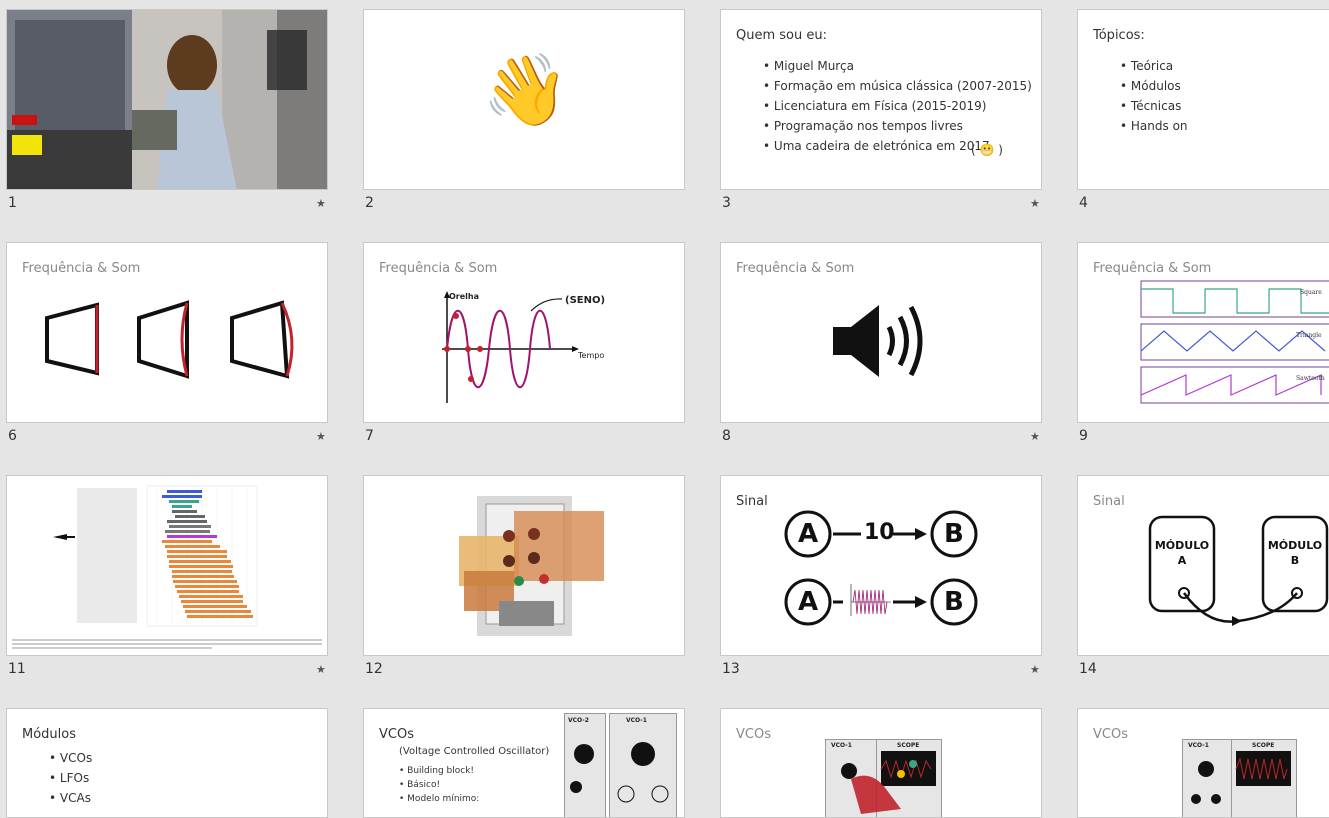  What do you see at coordinates (897, 66) in the screenshot?
I see `bullet: Miguel Murça` at bounding box center [897, 66].